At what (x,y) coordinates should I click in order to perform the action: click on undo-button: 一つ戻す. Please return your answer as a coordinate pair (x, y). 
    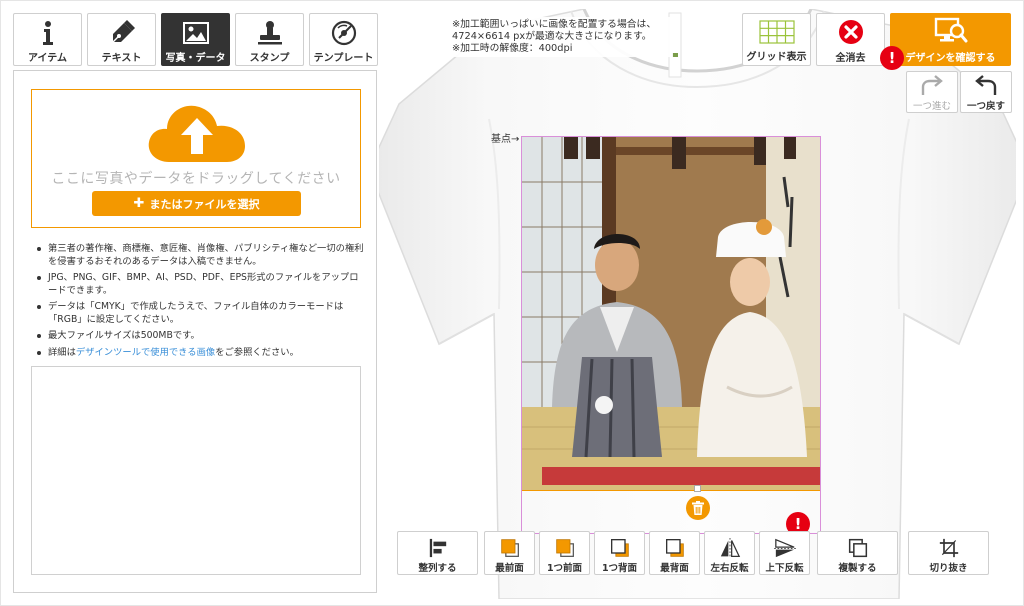
    Looking at the image, I should click on (986, 92).